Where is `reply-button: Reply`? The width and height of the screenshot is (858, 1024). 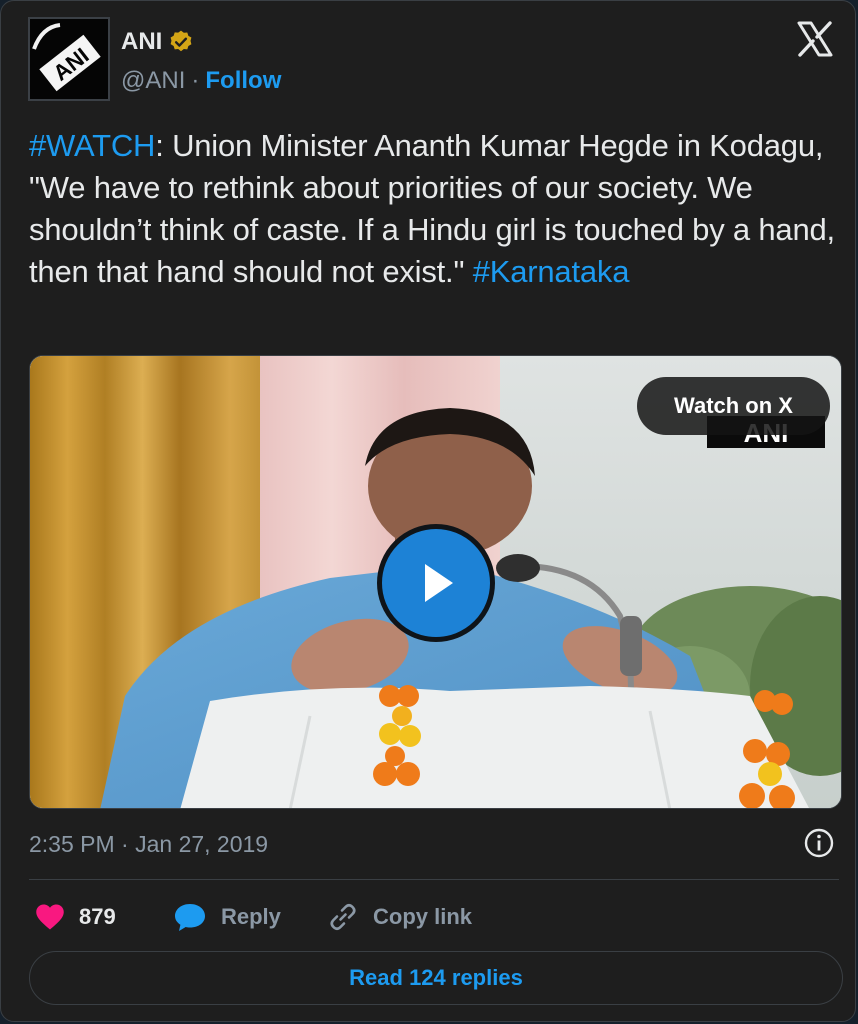
reply-button: Reply is located at coordinates (227, 917).